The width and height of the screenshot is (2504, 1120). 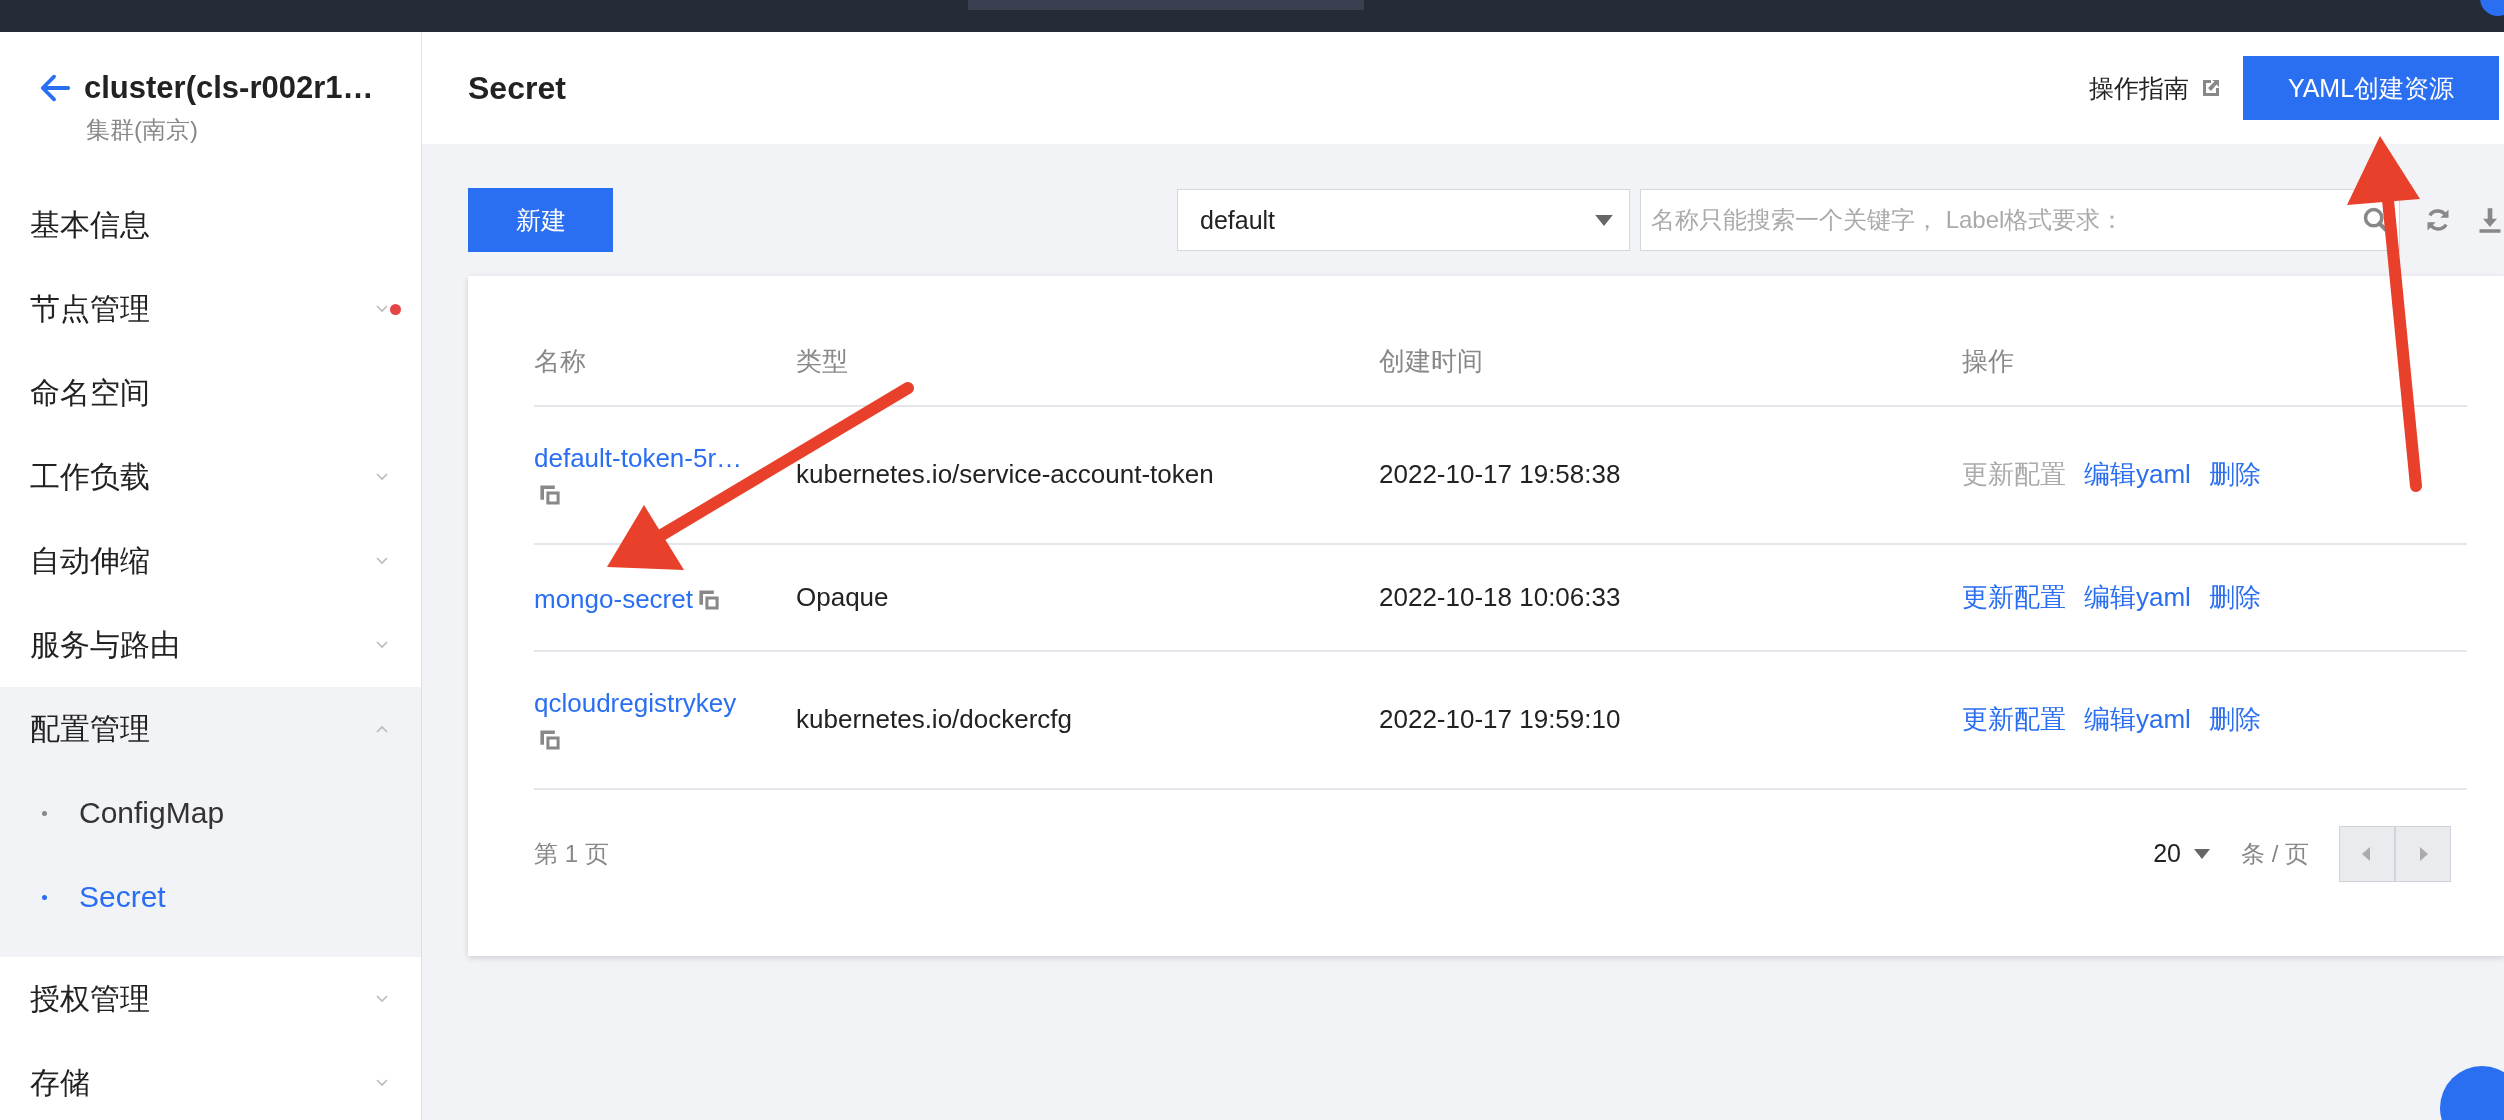 What do you see at coordinates (2020, 220) in the screenshot?
I see `search-field: 名称只能搜索一个关键字， Label格式要求：` at bounding box center [2020, 220].